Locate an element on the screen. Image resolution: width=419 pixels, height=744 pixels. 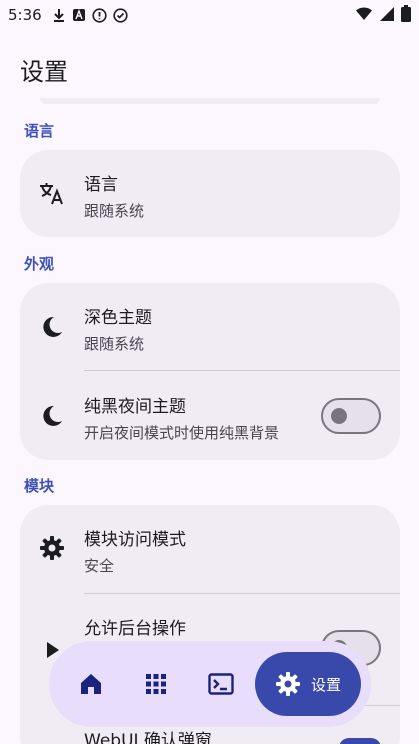
wifi-icon is located at coordinates (364, 13).